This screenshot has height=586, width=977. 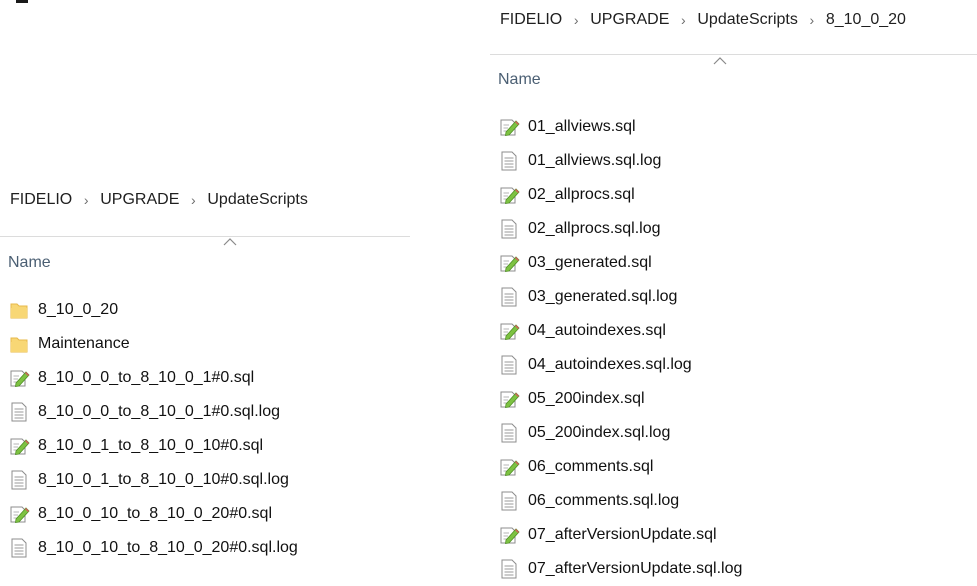 I want to click on file-name: 8_10_0_20, so click(x=78, y=309).